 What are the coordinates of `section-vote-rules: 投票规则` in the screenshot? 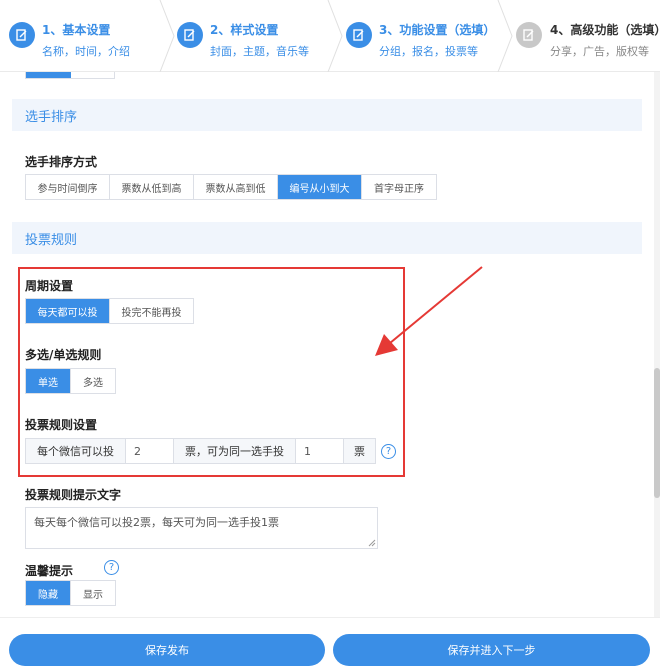 It's located at (327, 238).